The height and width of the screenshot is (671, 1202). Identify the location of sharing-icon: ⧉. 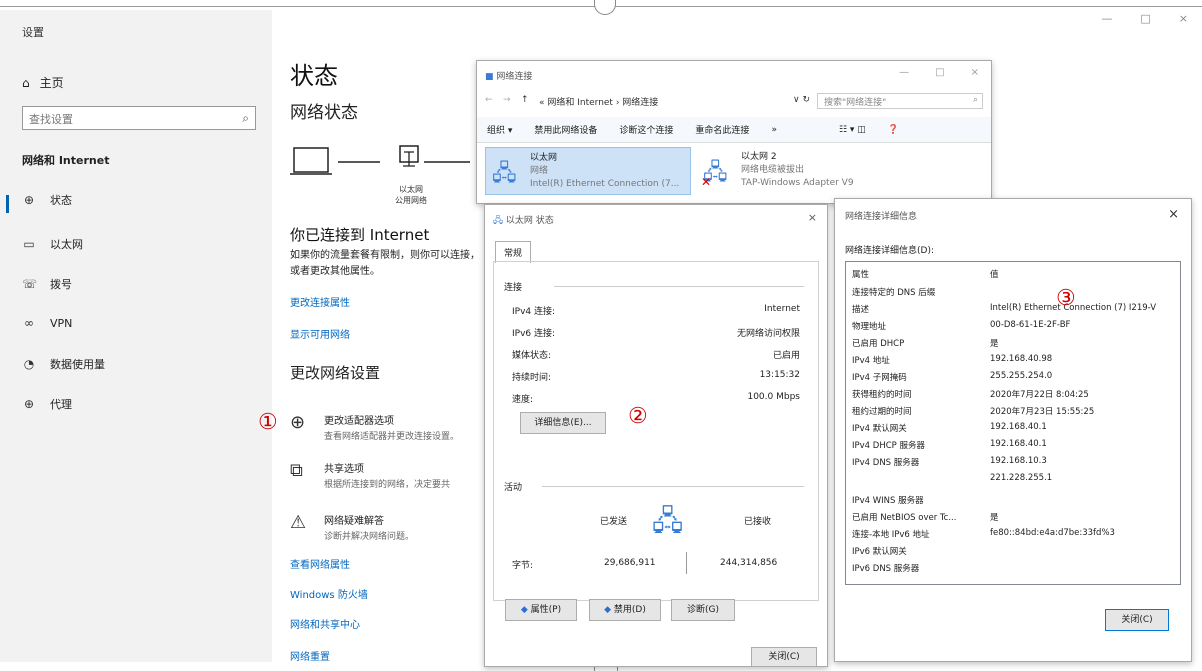
(296, 470).